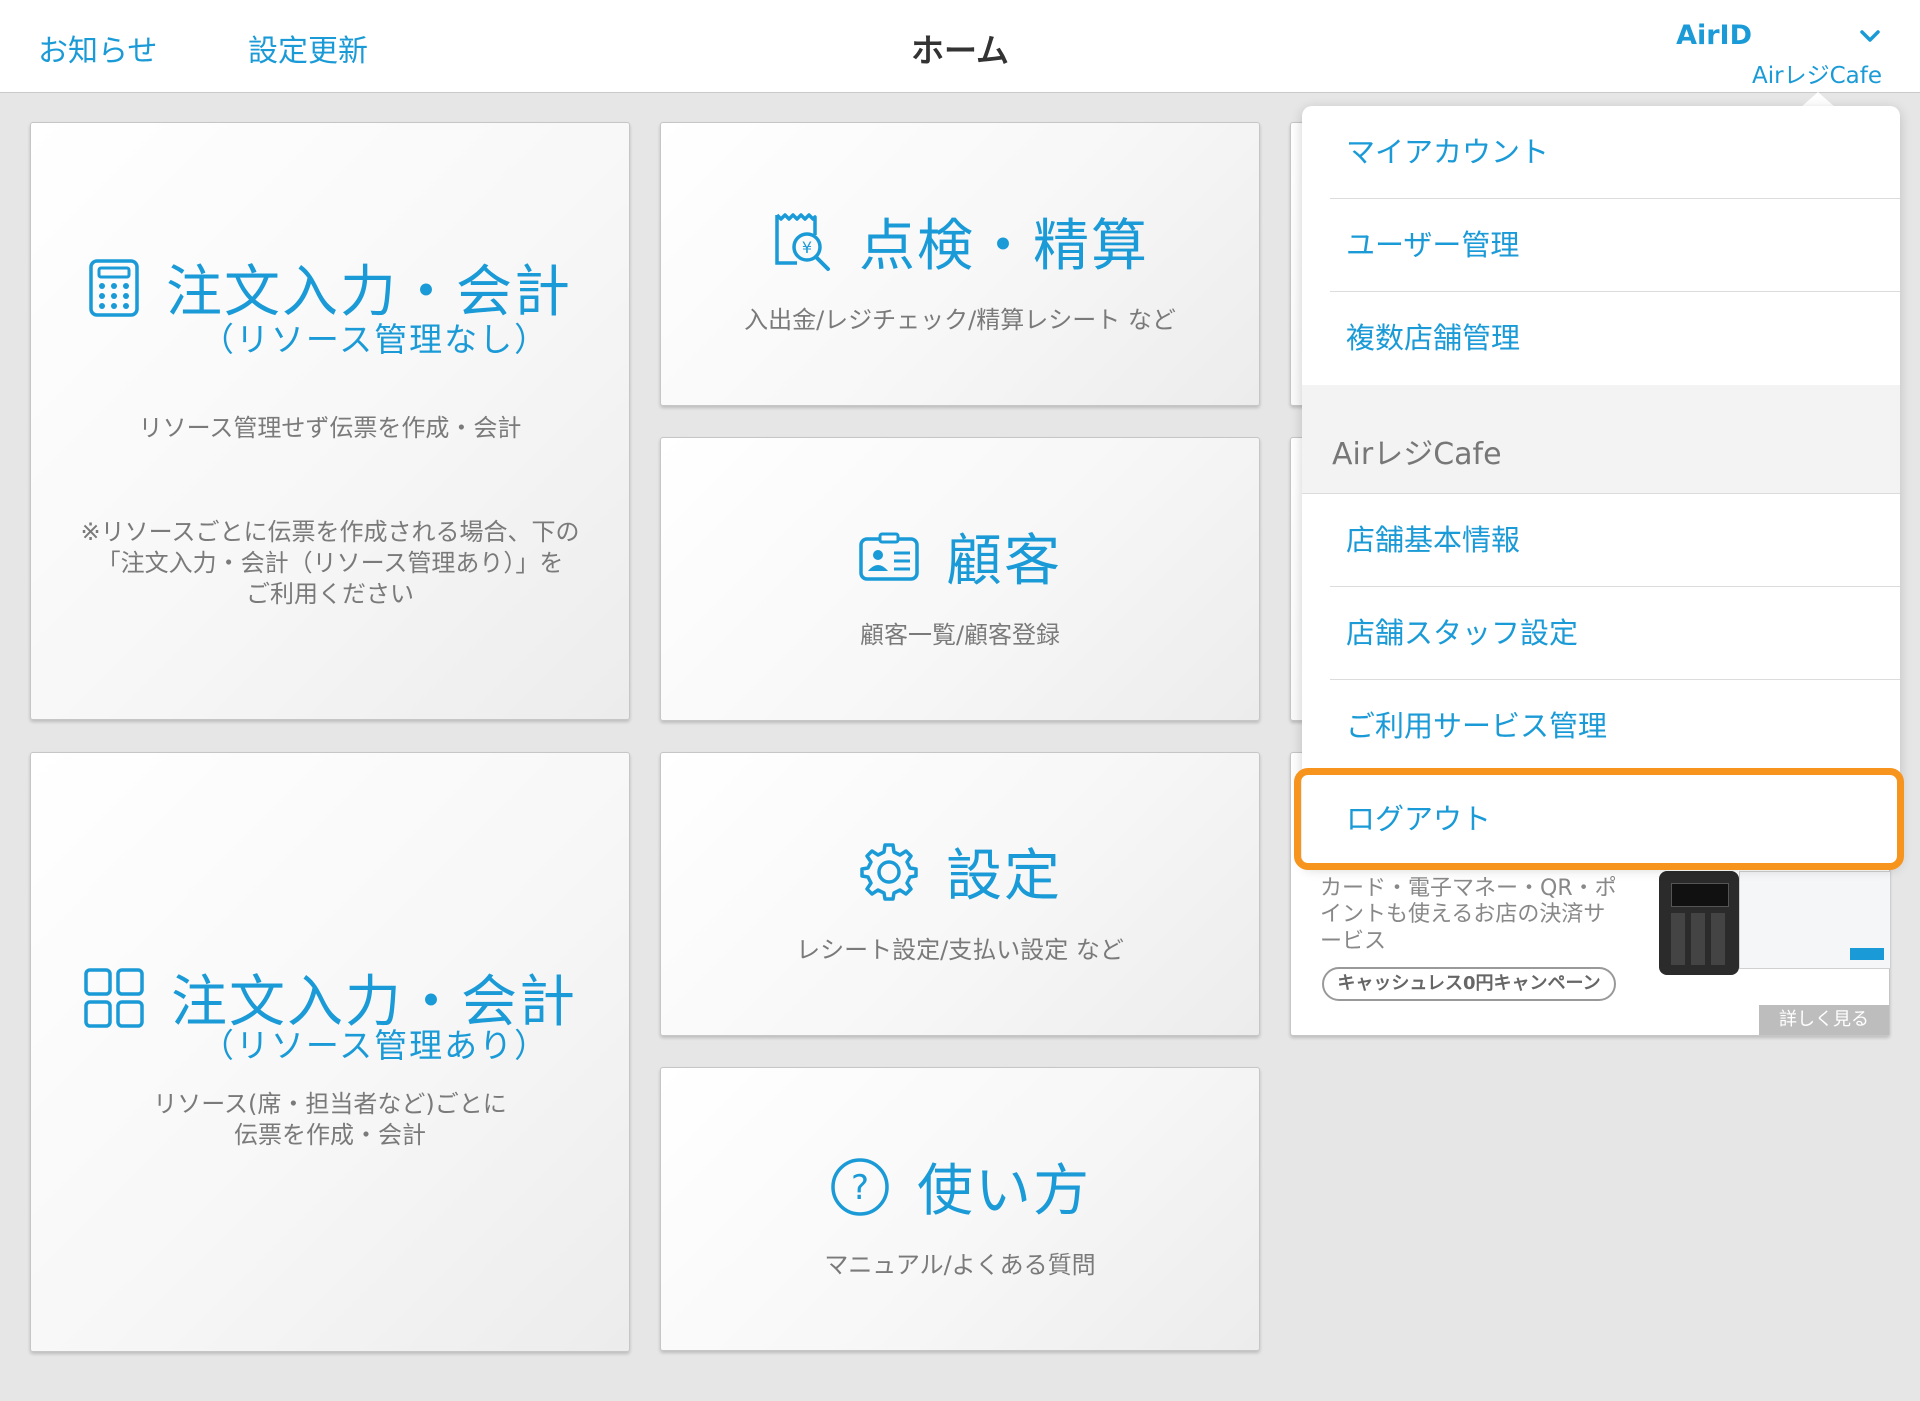  What do you see at coordinates (960, 320) in the screenshot?
I see `tile-description: 入出金/レジチェック/精算レシート など` at bounding box center [960, 320].